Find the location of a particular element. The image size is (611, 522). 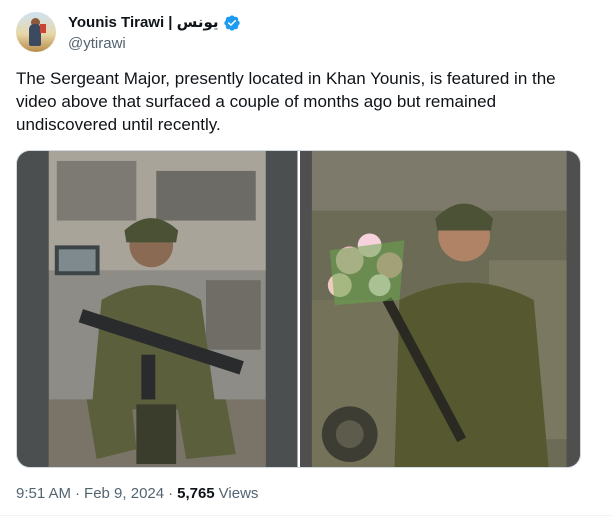

views-label: Views is located at coordinates (239, 494).